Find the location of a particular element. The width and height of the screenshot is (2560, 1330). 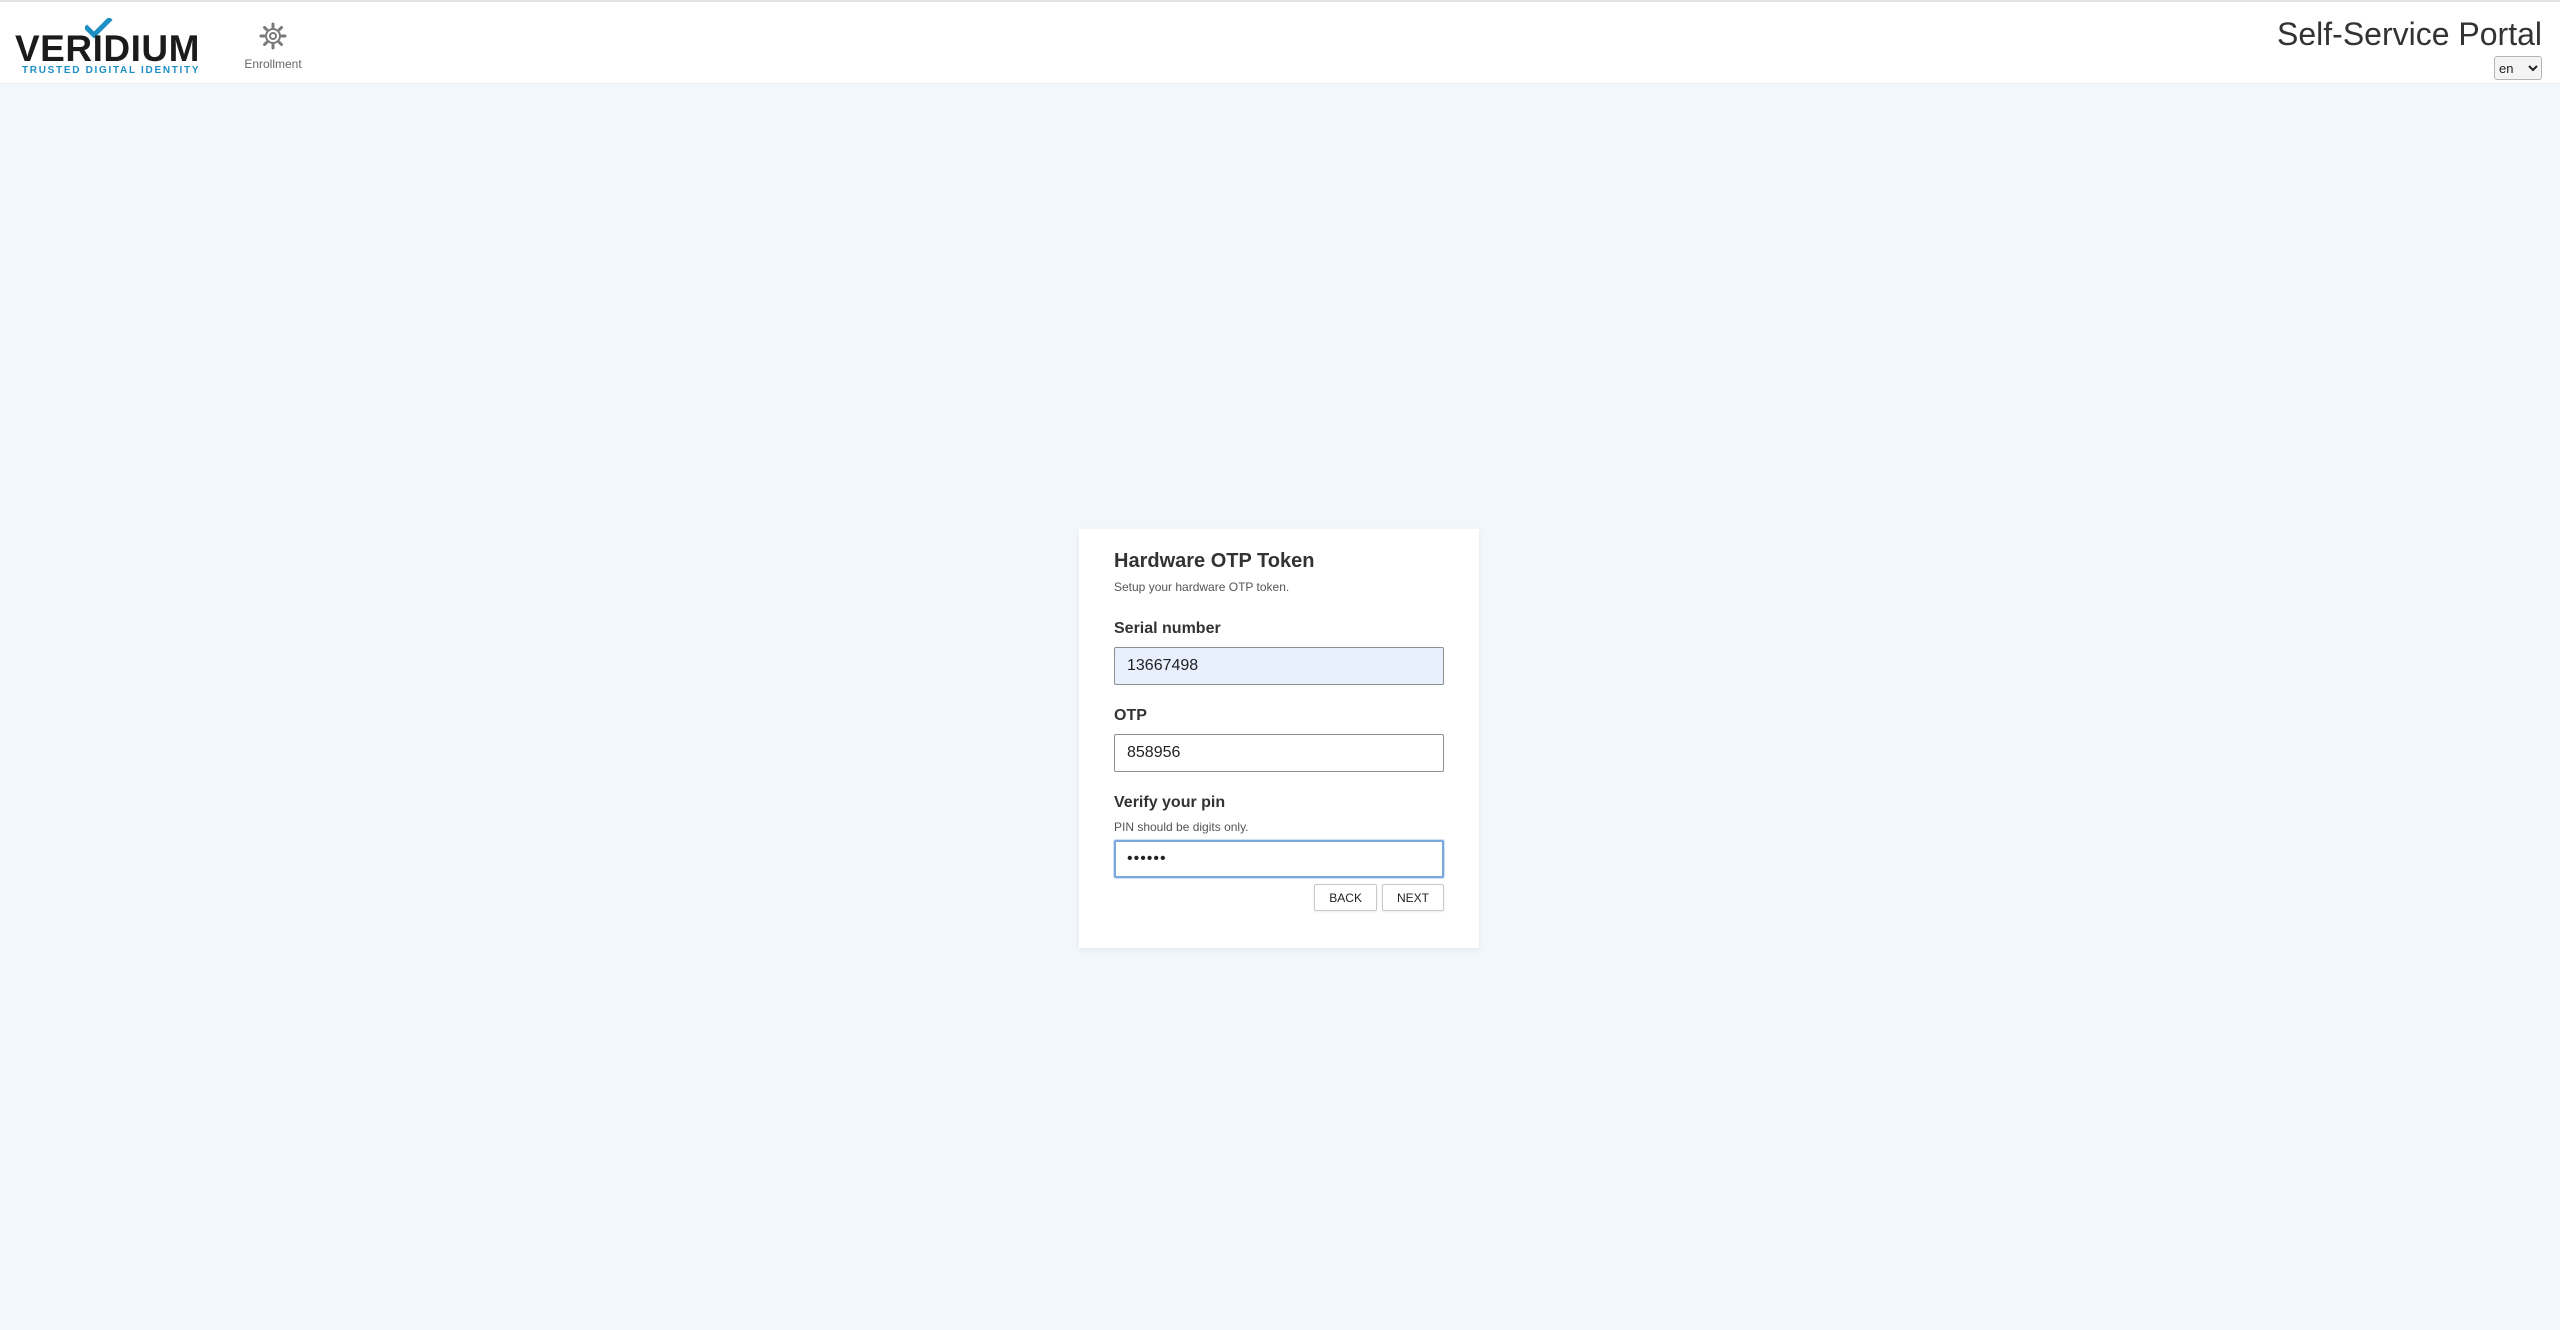

veridium-logo: VERIDIUM TRUSTED DIGITAL IDENTITY is located at coordinates (107, 48).